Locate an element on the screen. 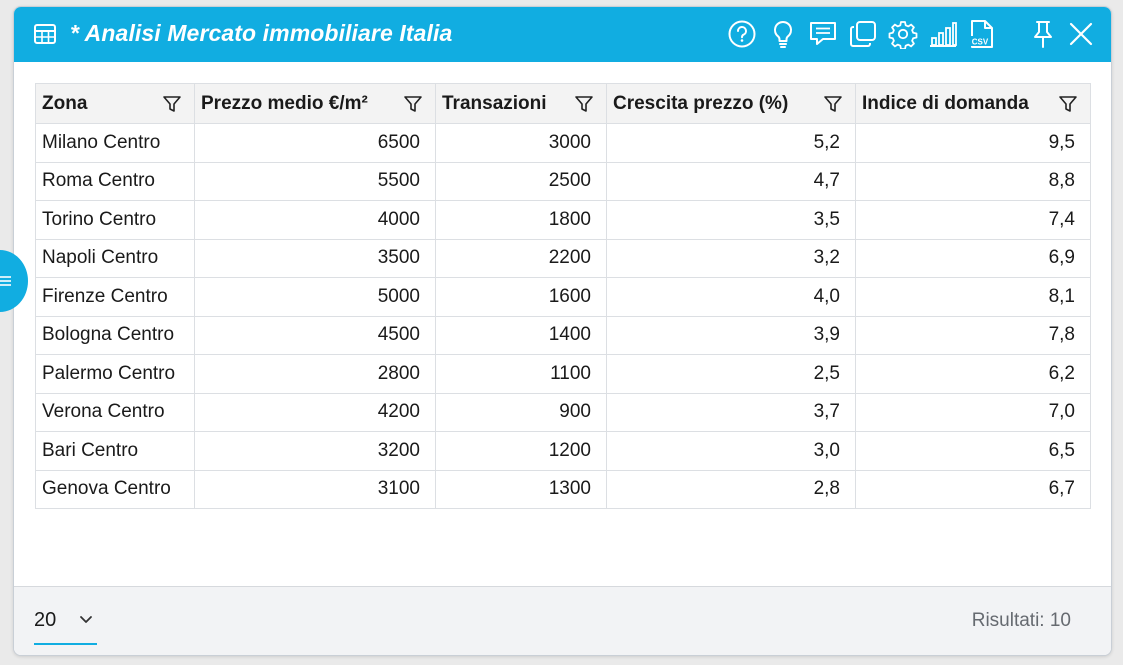 The height and width of the screenshot is (665, 1123). cell-crescita: 4,0 is located at coordinates (731, 297).